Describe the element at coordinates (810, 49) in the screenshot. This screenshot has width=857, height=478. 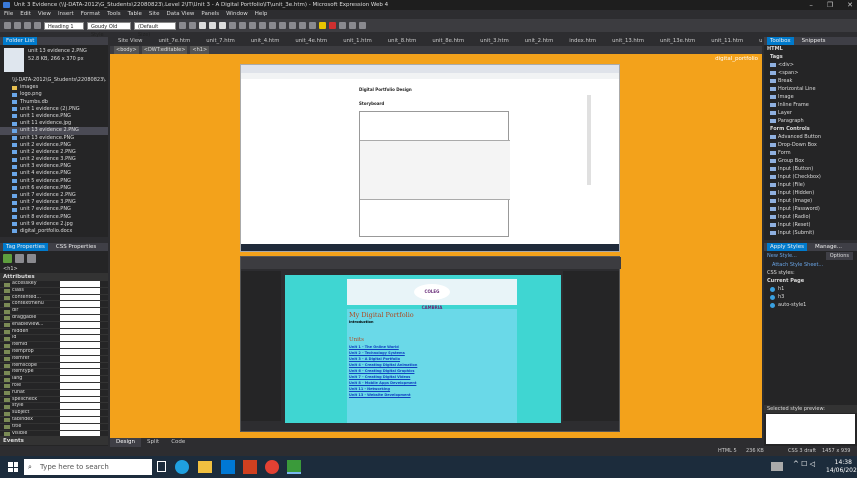
I see `html-category: HTML` at that location.